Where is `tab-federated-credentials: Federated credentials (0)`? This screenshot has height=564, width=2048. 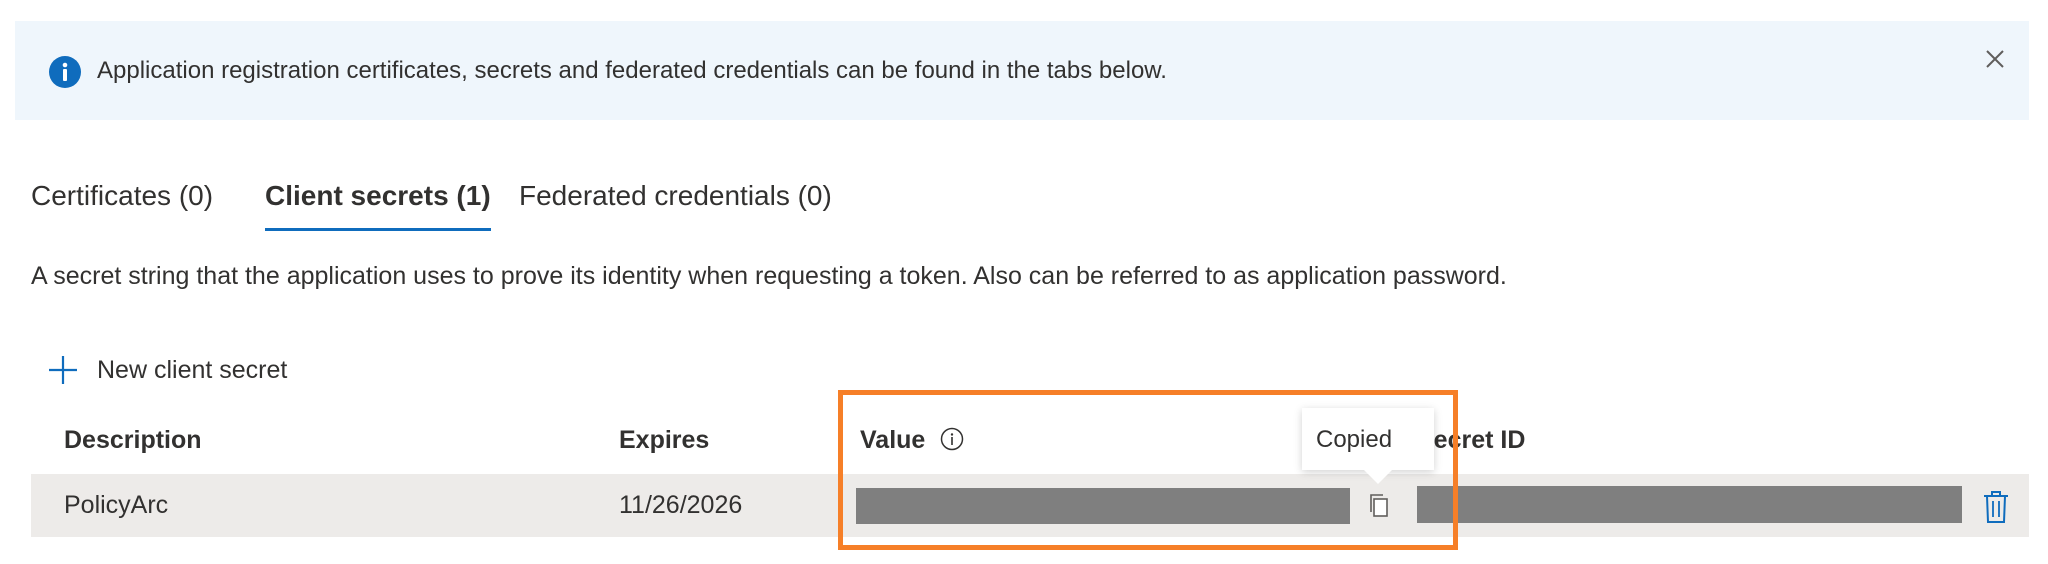 tab-federated-credentials: Federated credentials (0) is located at coordinates (675, 205).